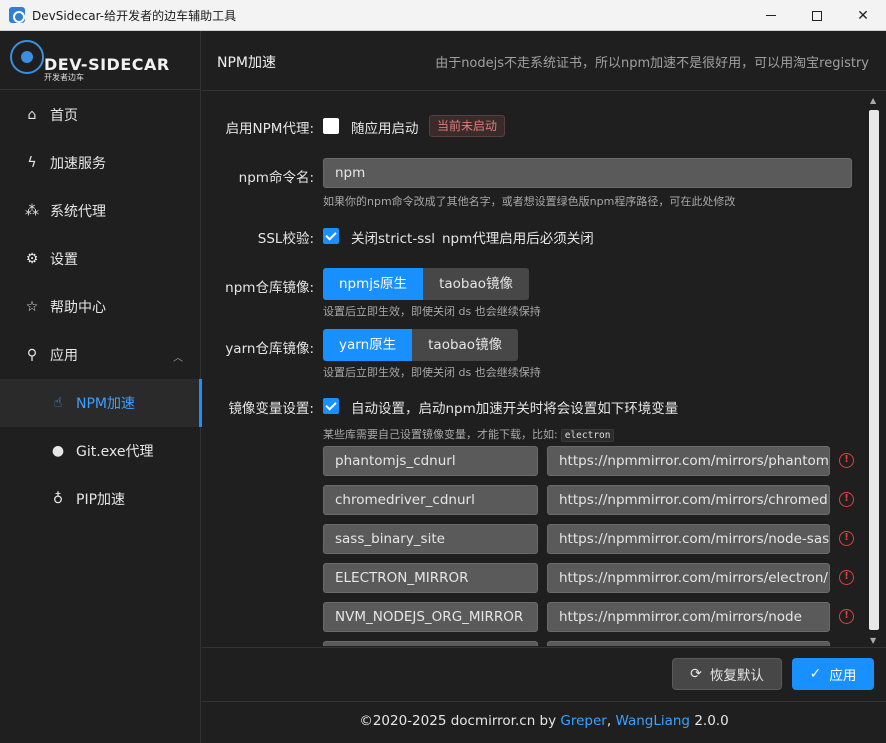  What do you see at coordinates (331, 236) in the screenshot?
I see `ssl-checkbox` at bounding box center [331, 236].